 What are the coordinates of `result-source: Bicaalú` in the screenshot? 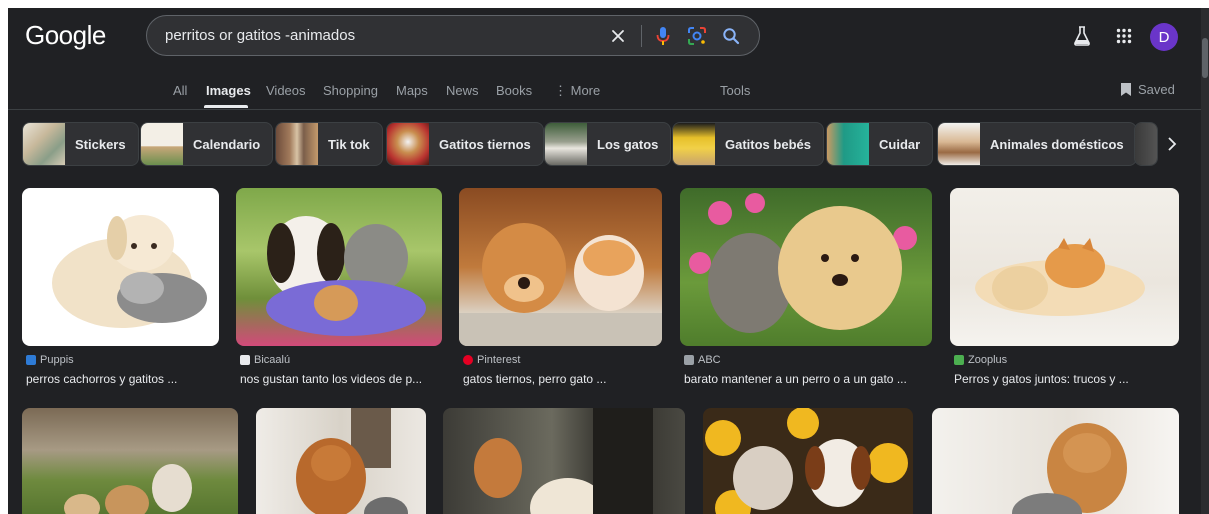 It's located at (265, 360).